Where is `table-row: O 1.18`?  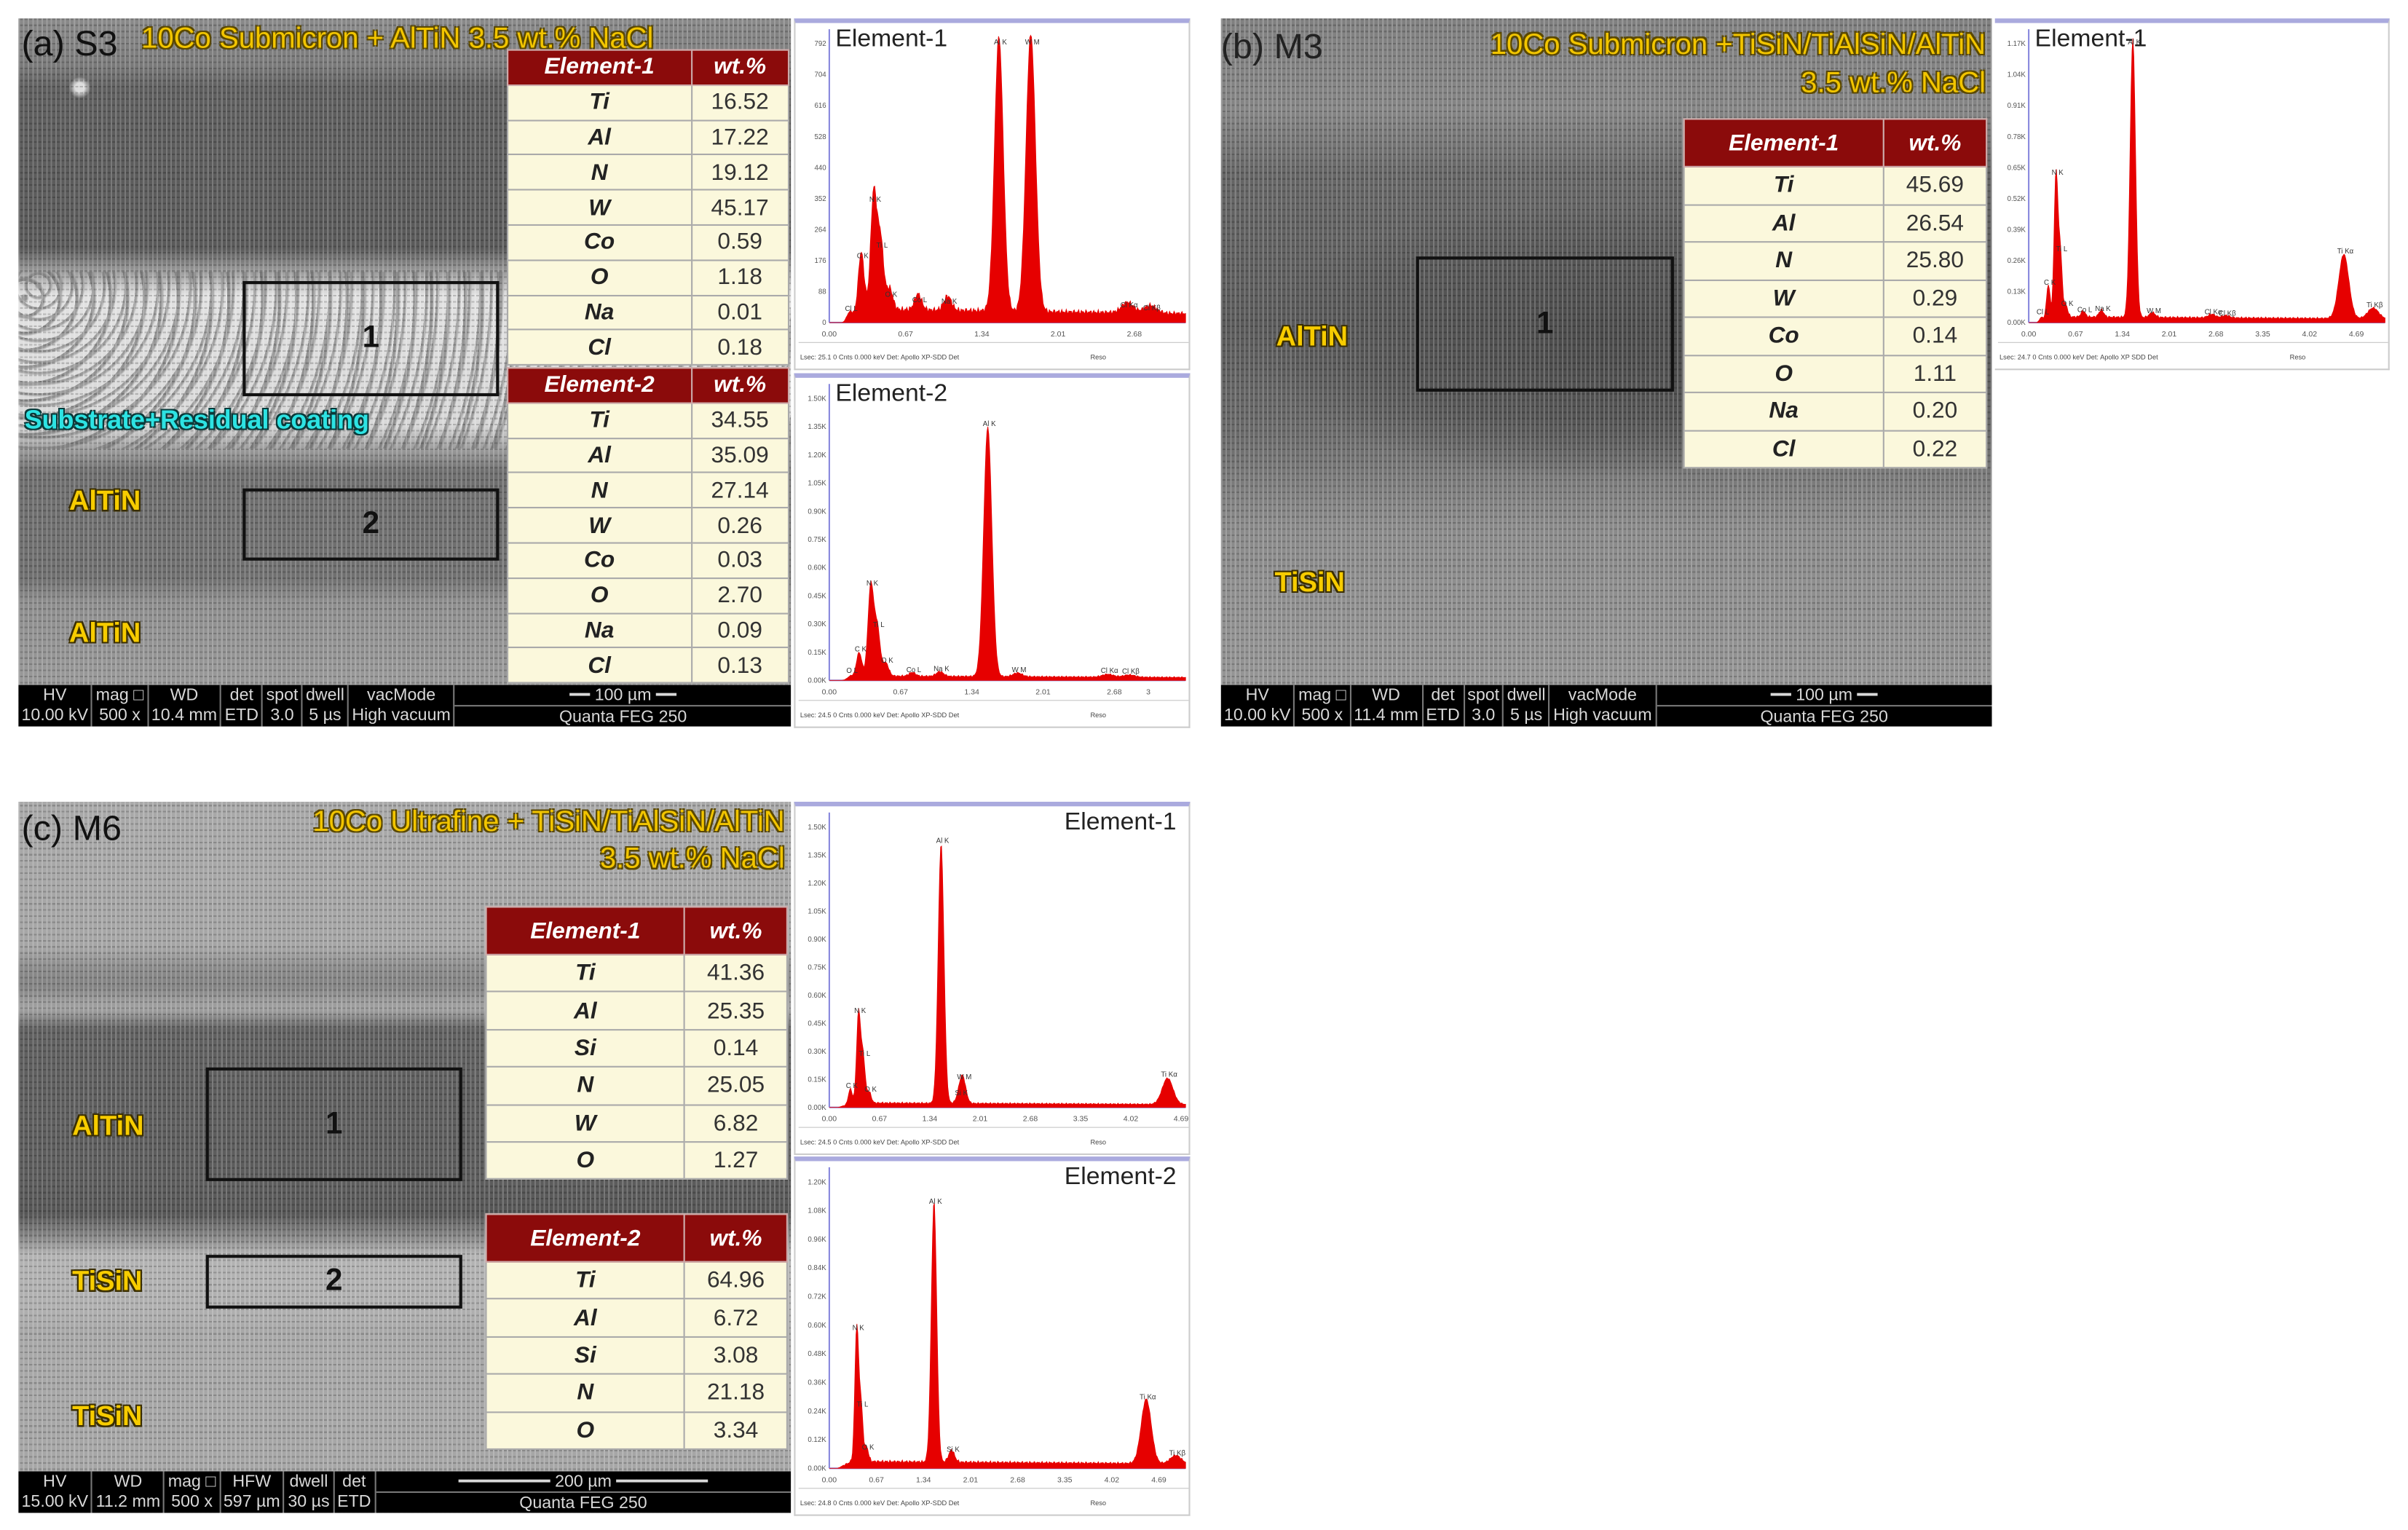 table-row: O 1.18 is located at coordinates (648, 277).